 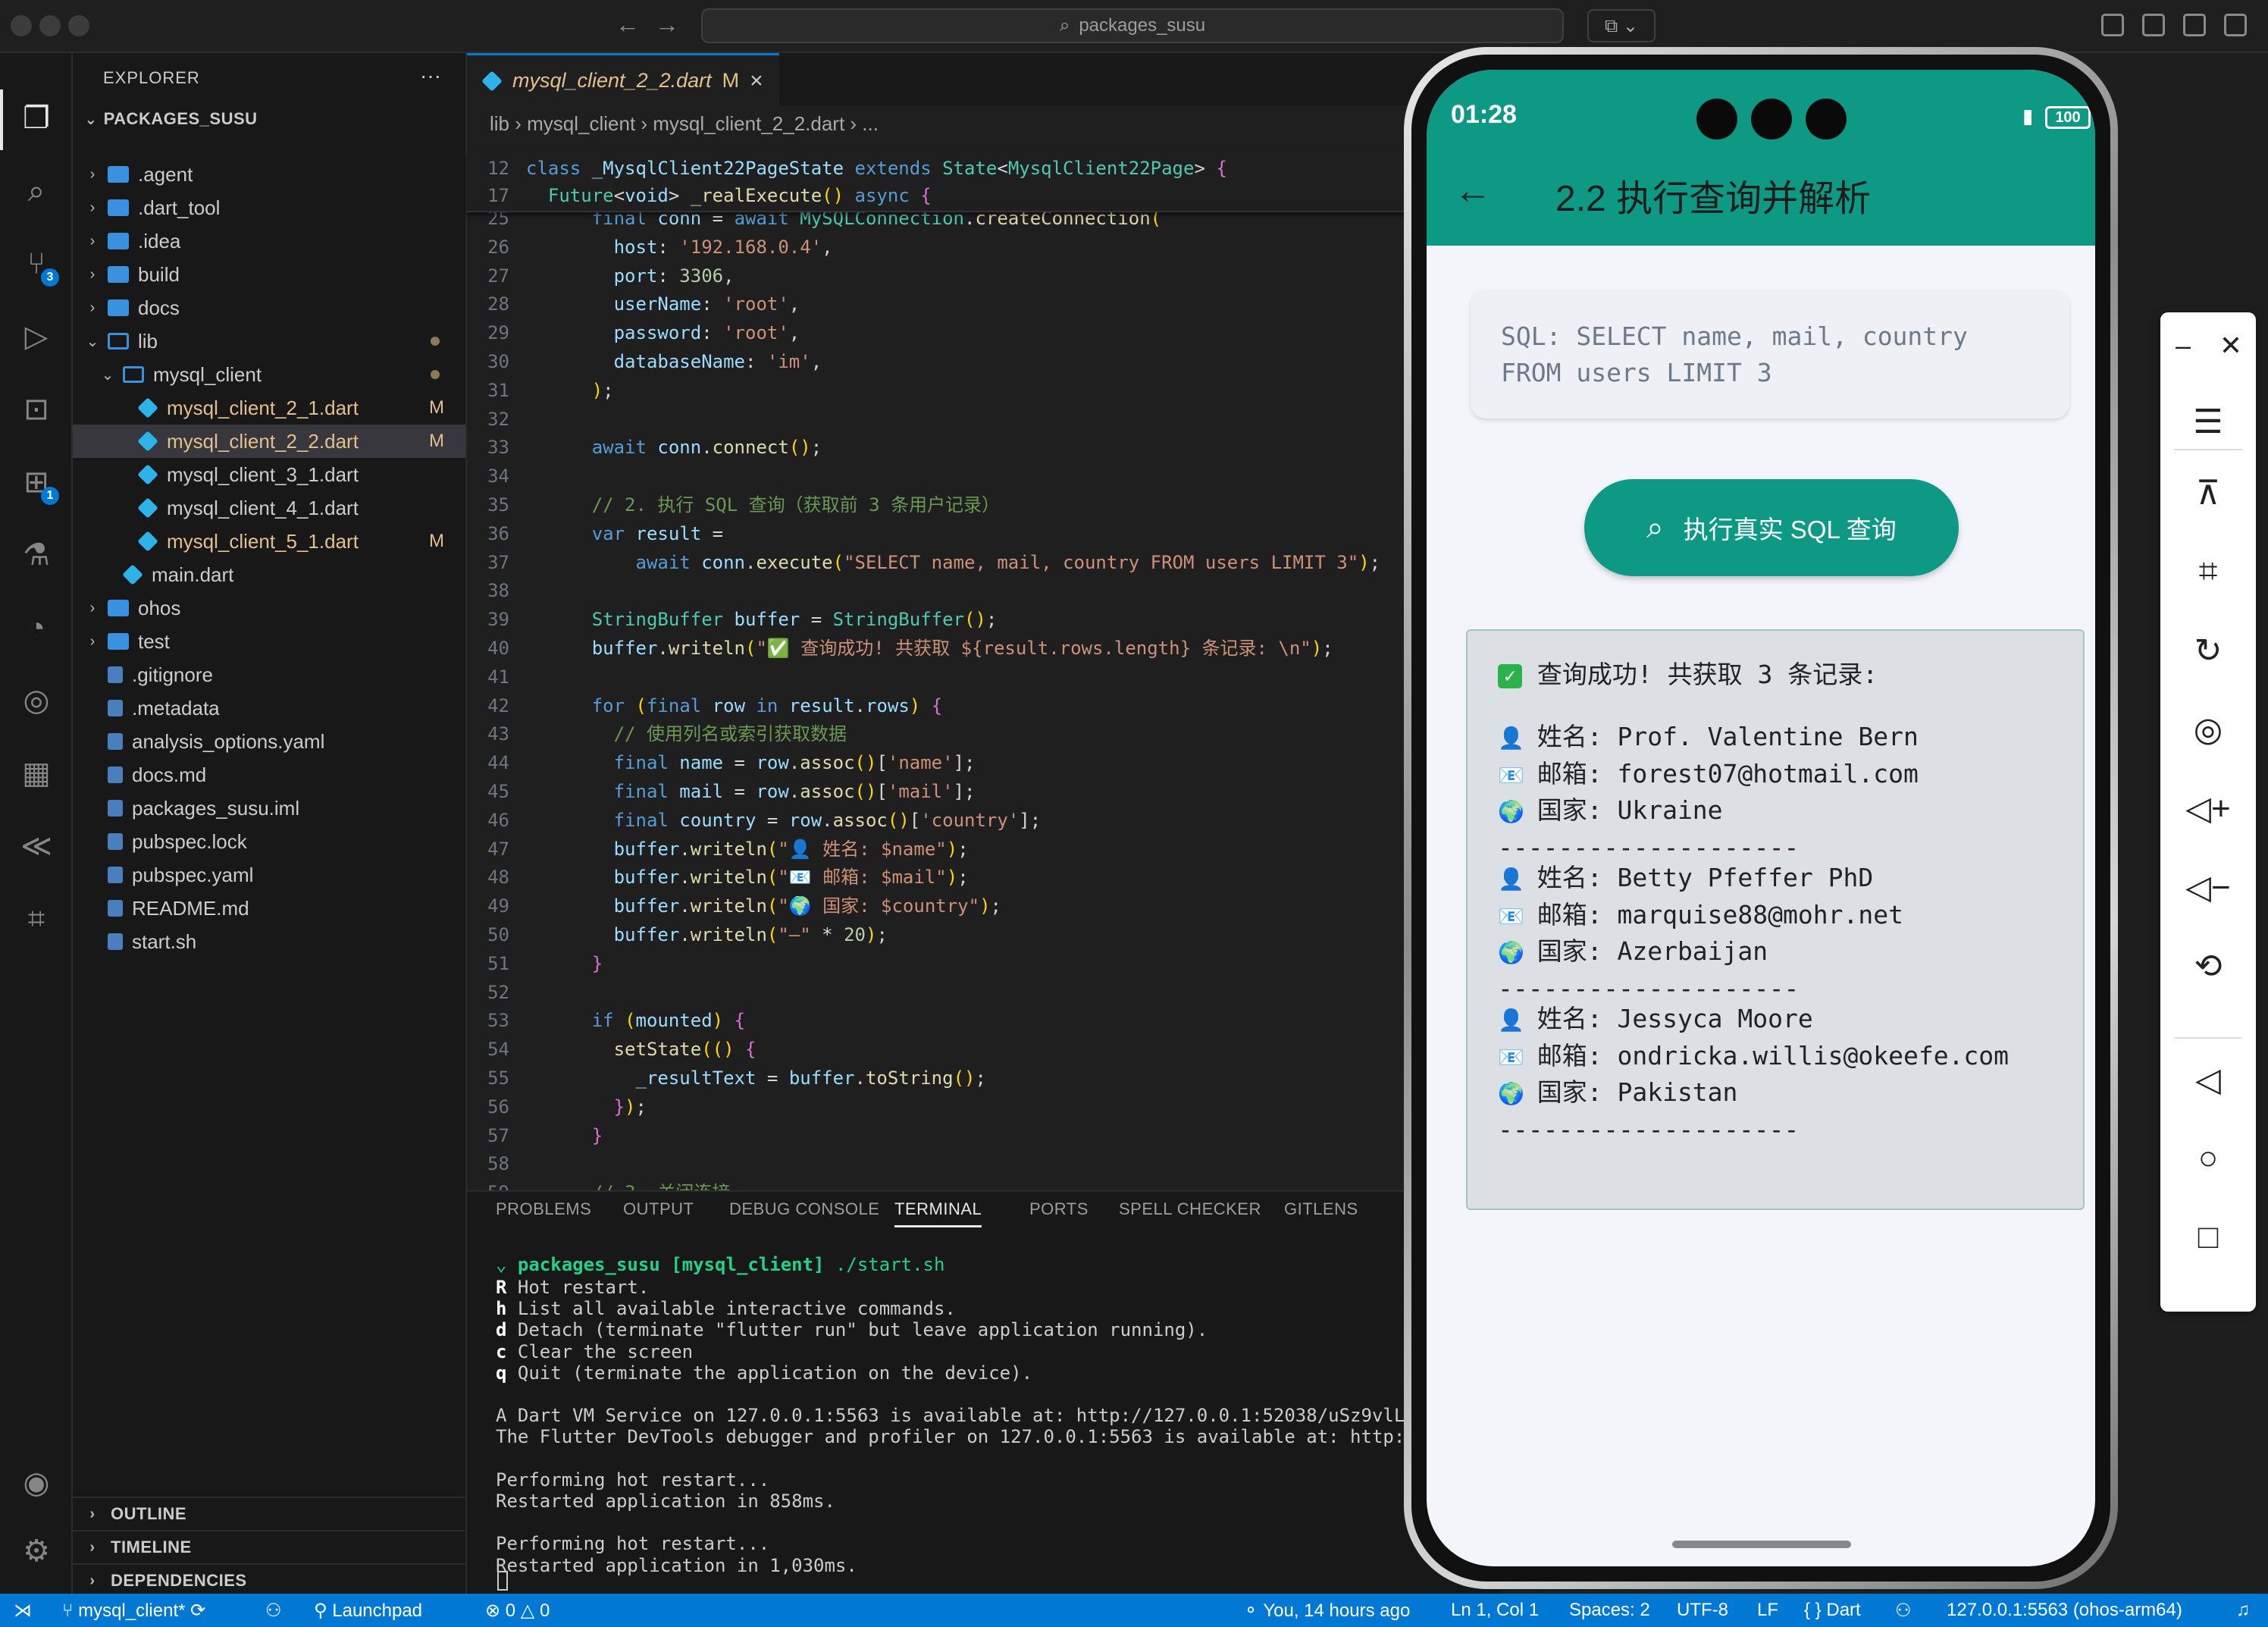 I want to click on code-line: 51 }, so click(x=984, y=963).